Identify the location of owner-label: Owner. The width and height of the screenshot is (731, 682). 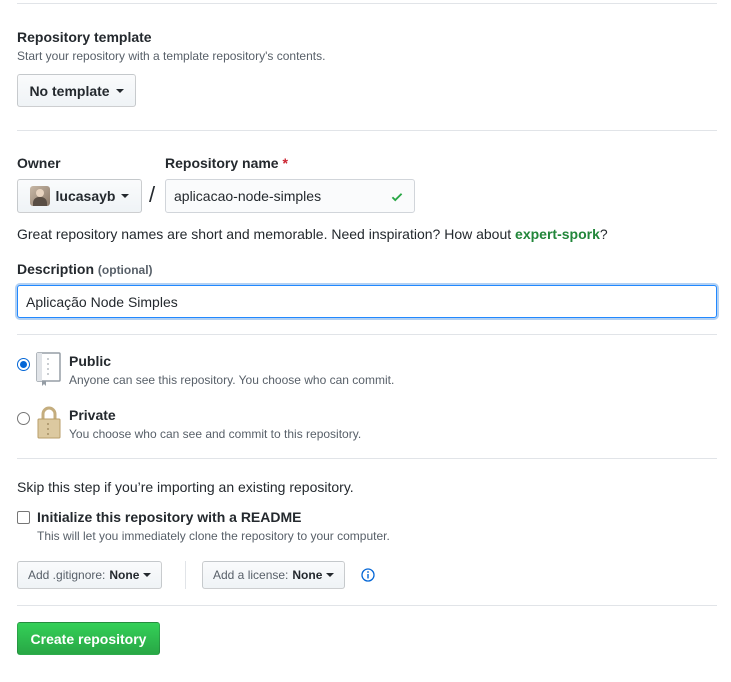
(39, 163).